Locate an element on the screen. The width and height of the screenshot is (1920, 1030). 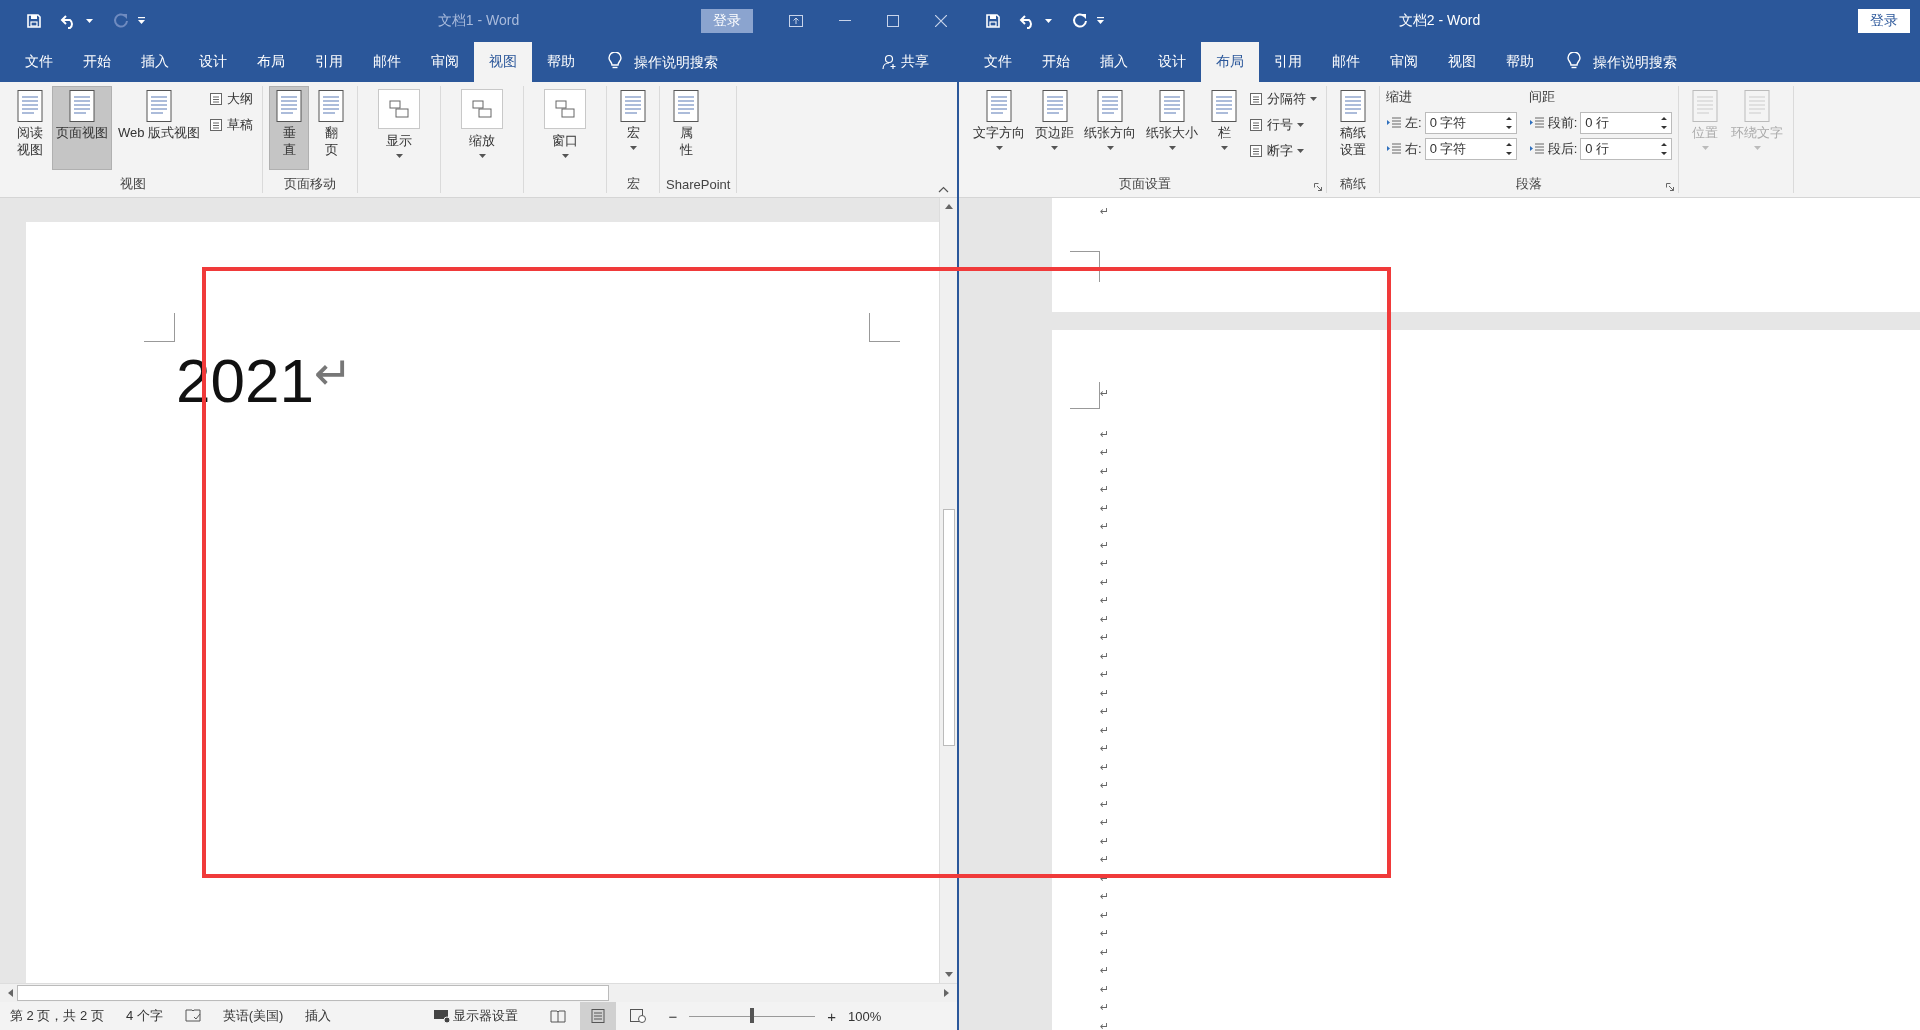
sign-in-button: 登录 is located at coordinates (1884, 21).